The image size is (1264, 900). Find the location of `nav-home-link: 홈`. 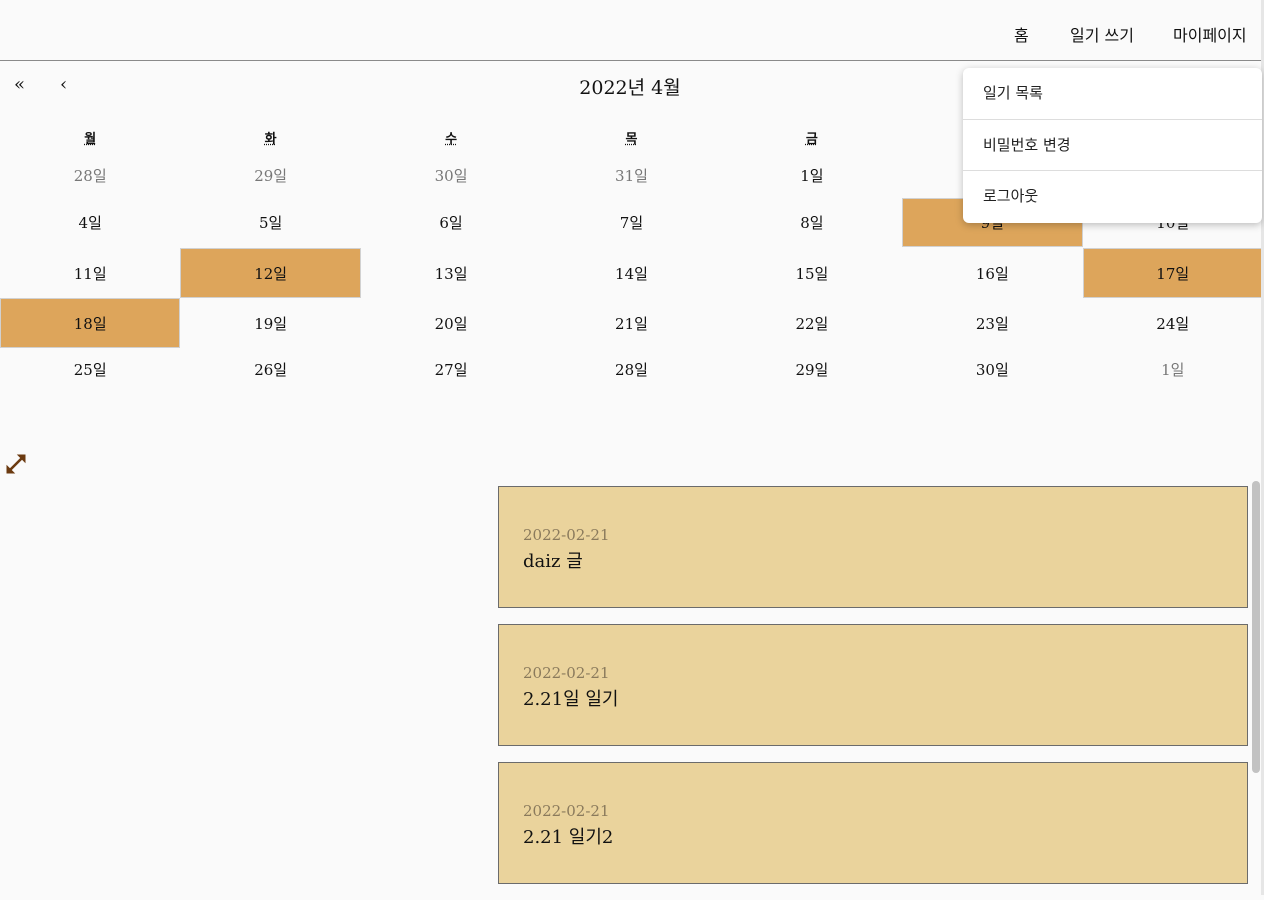

nav-home-link: 홈 is located at coordinates (1021, 34).